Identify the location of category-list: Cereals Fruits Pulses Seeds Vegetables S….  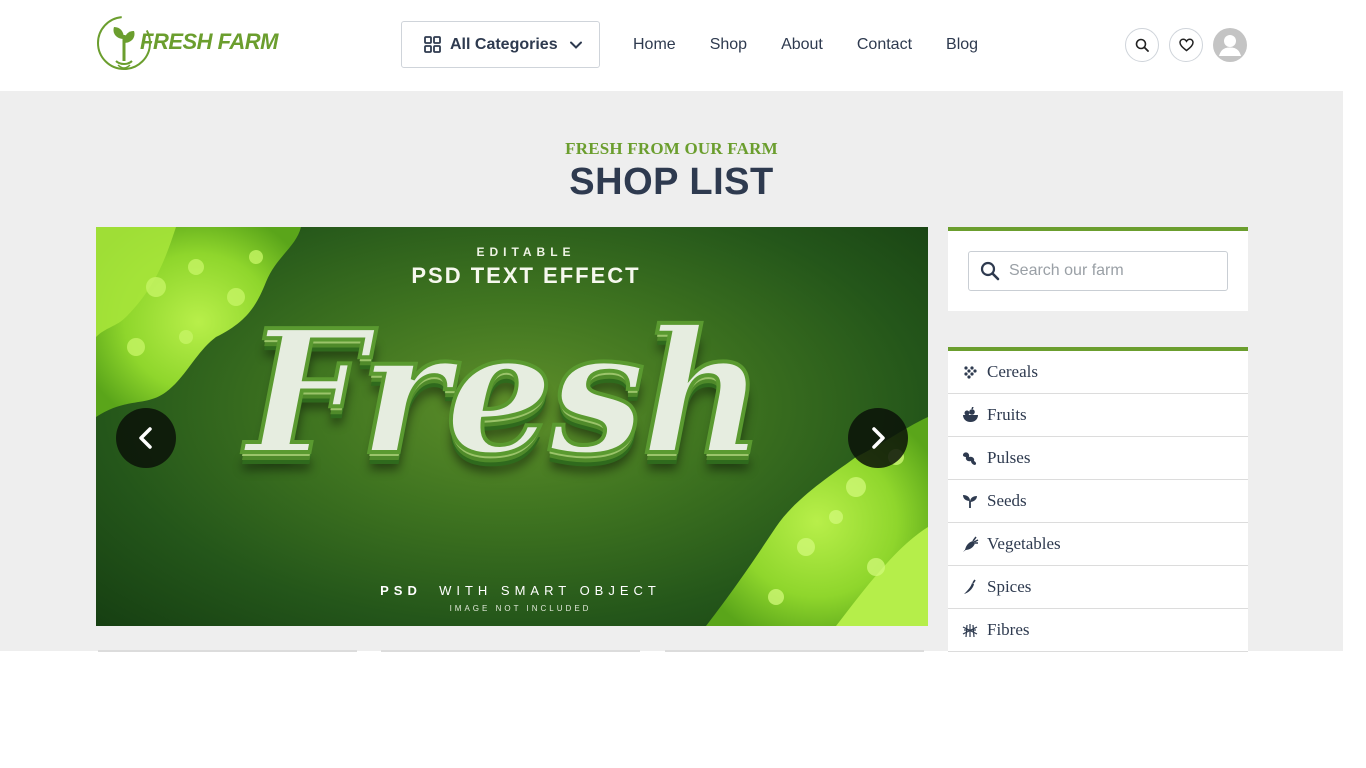
(1098, 499).